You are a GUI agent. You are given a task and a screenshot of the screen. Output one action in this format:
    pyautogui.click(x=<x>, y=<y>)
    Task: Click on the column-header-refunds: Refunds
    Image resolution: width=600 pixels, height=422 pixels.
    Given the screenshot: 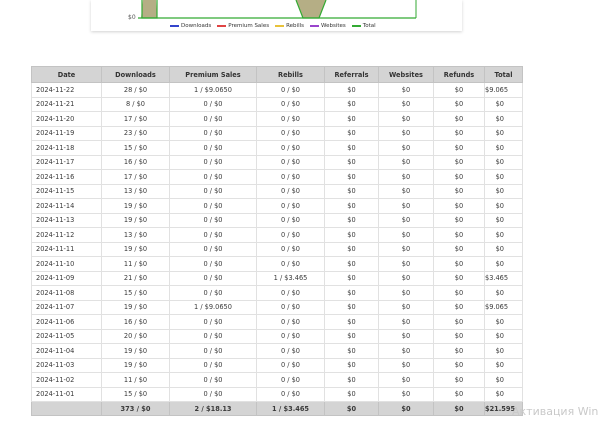 What is the action you would take?
    pyautogui.click(x=459, y=74)
    